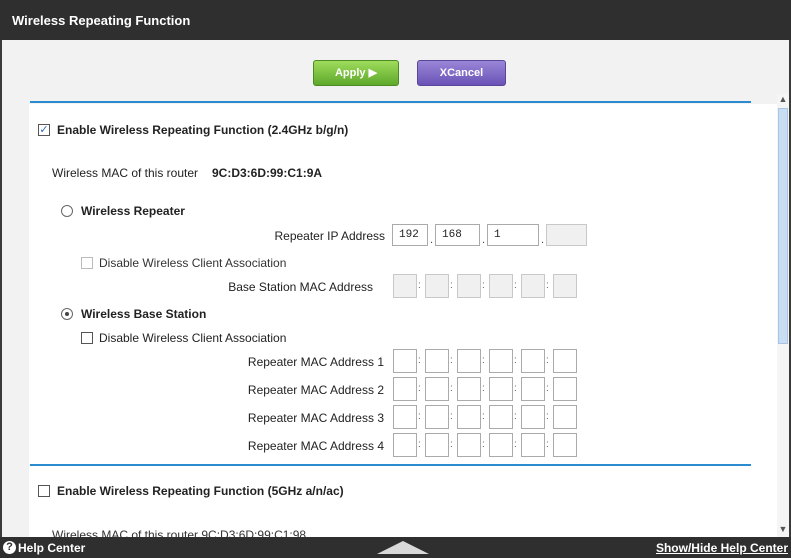 Image resolution: width=791 pixels, height=558 pixels. I want to click on apply-button: Apply ▶, so click(356, 73).